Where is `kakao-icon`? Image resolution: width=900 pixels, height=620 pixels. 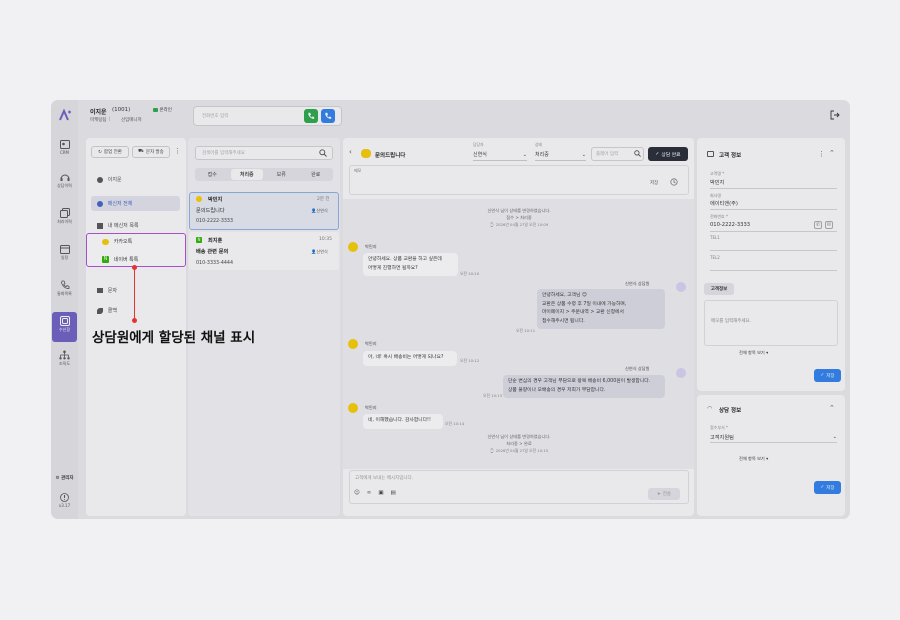 kakao-icon is located at coordinates (366, 153).